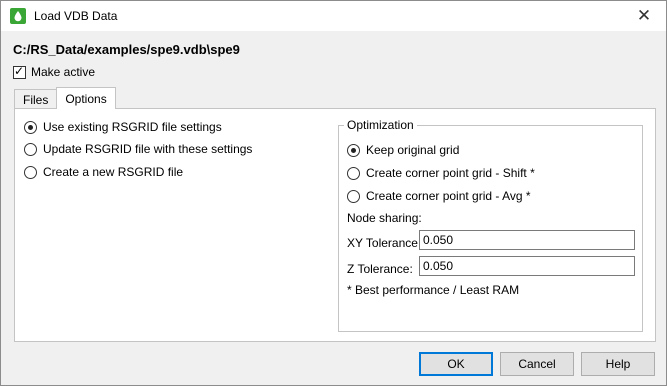 This screenshot has width=667, height=386. Describe the element at coordinates (132, 127) in the screenshot. I see `radio-label: Use existing RSGRID file settings` at that location.